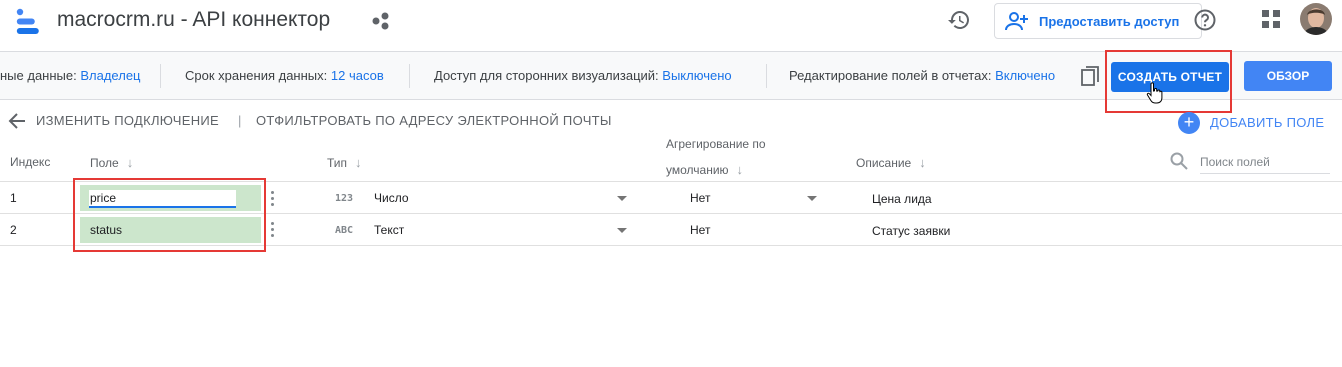 Image resolution: width=1342 pixels, height=367 pixels. Describe the element at coordinates (959, 20) in the screenshot. I see `version-history-icon` at that location.